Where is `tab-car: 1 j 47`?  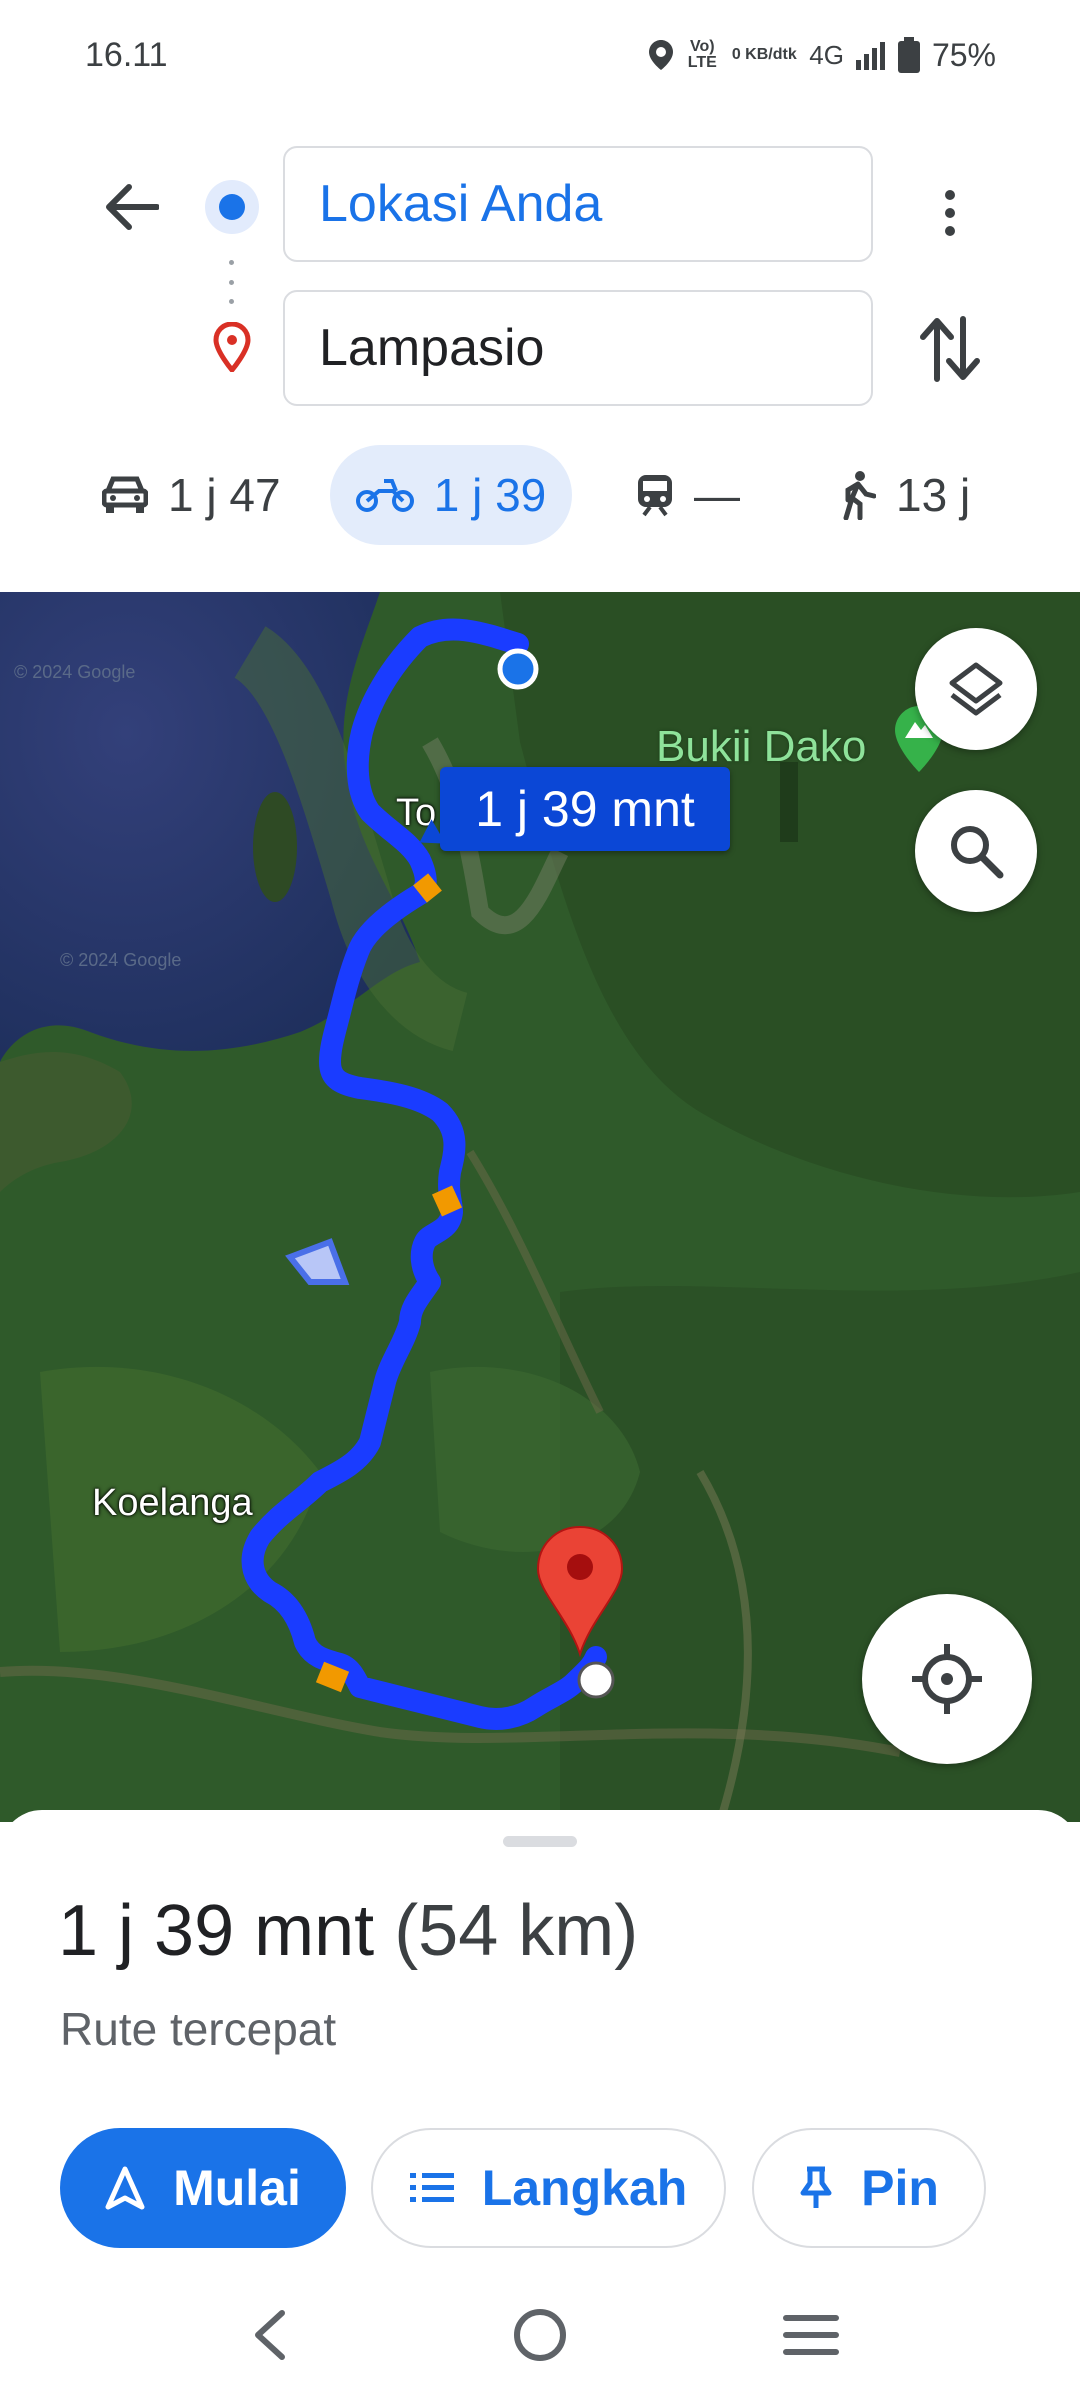 tab-car: 1 j 47 is located at coordinates (191, 495).